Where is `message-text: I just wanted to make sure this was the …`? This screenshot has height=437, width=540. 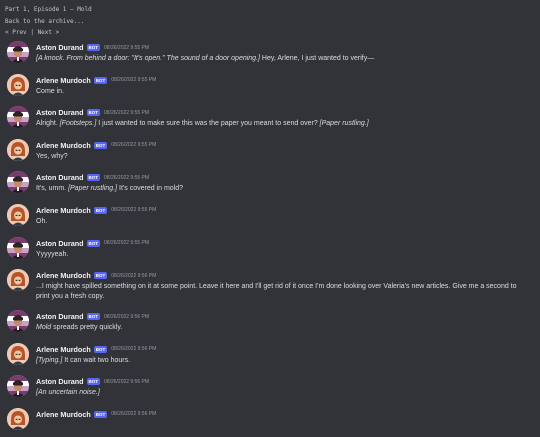
message-text: I just wanted to make sure this was the … is located at coordinates (208, 124).